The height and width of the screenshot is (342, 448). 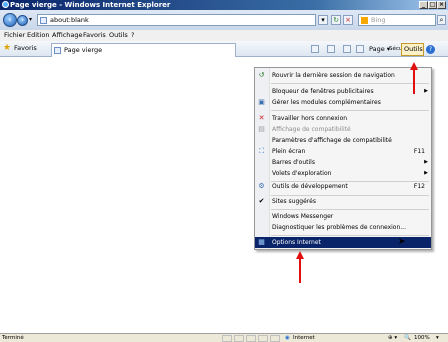 What do you see at coordinates (432, 5) in the screenshot?
I see `maximize-button: □` at bounding box center [432, 5].